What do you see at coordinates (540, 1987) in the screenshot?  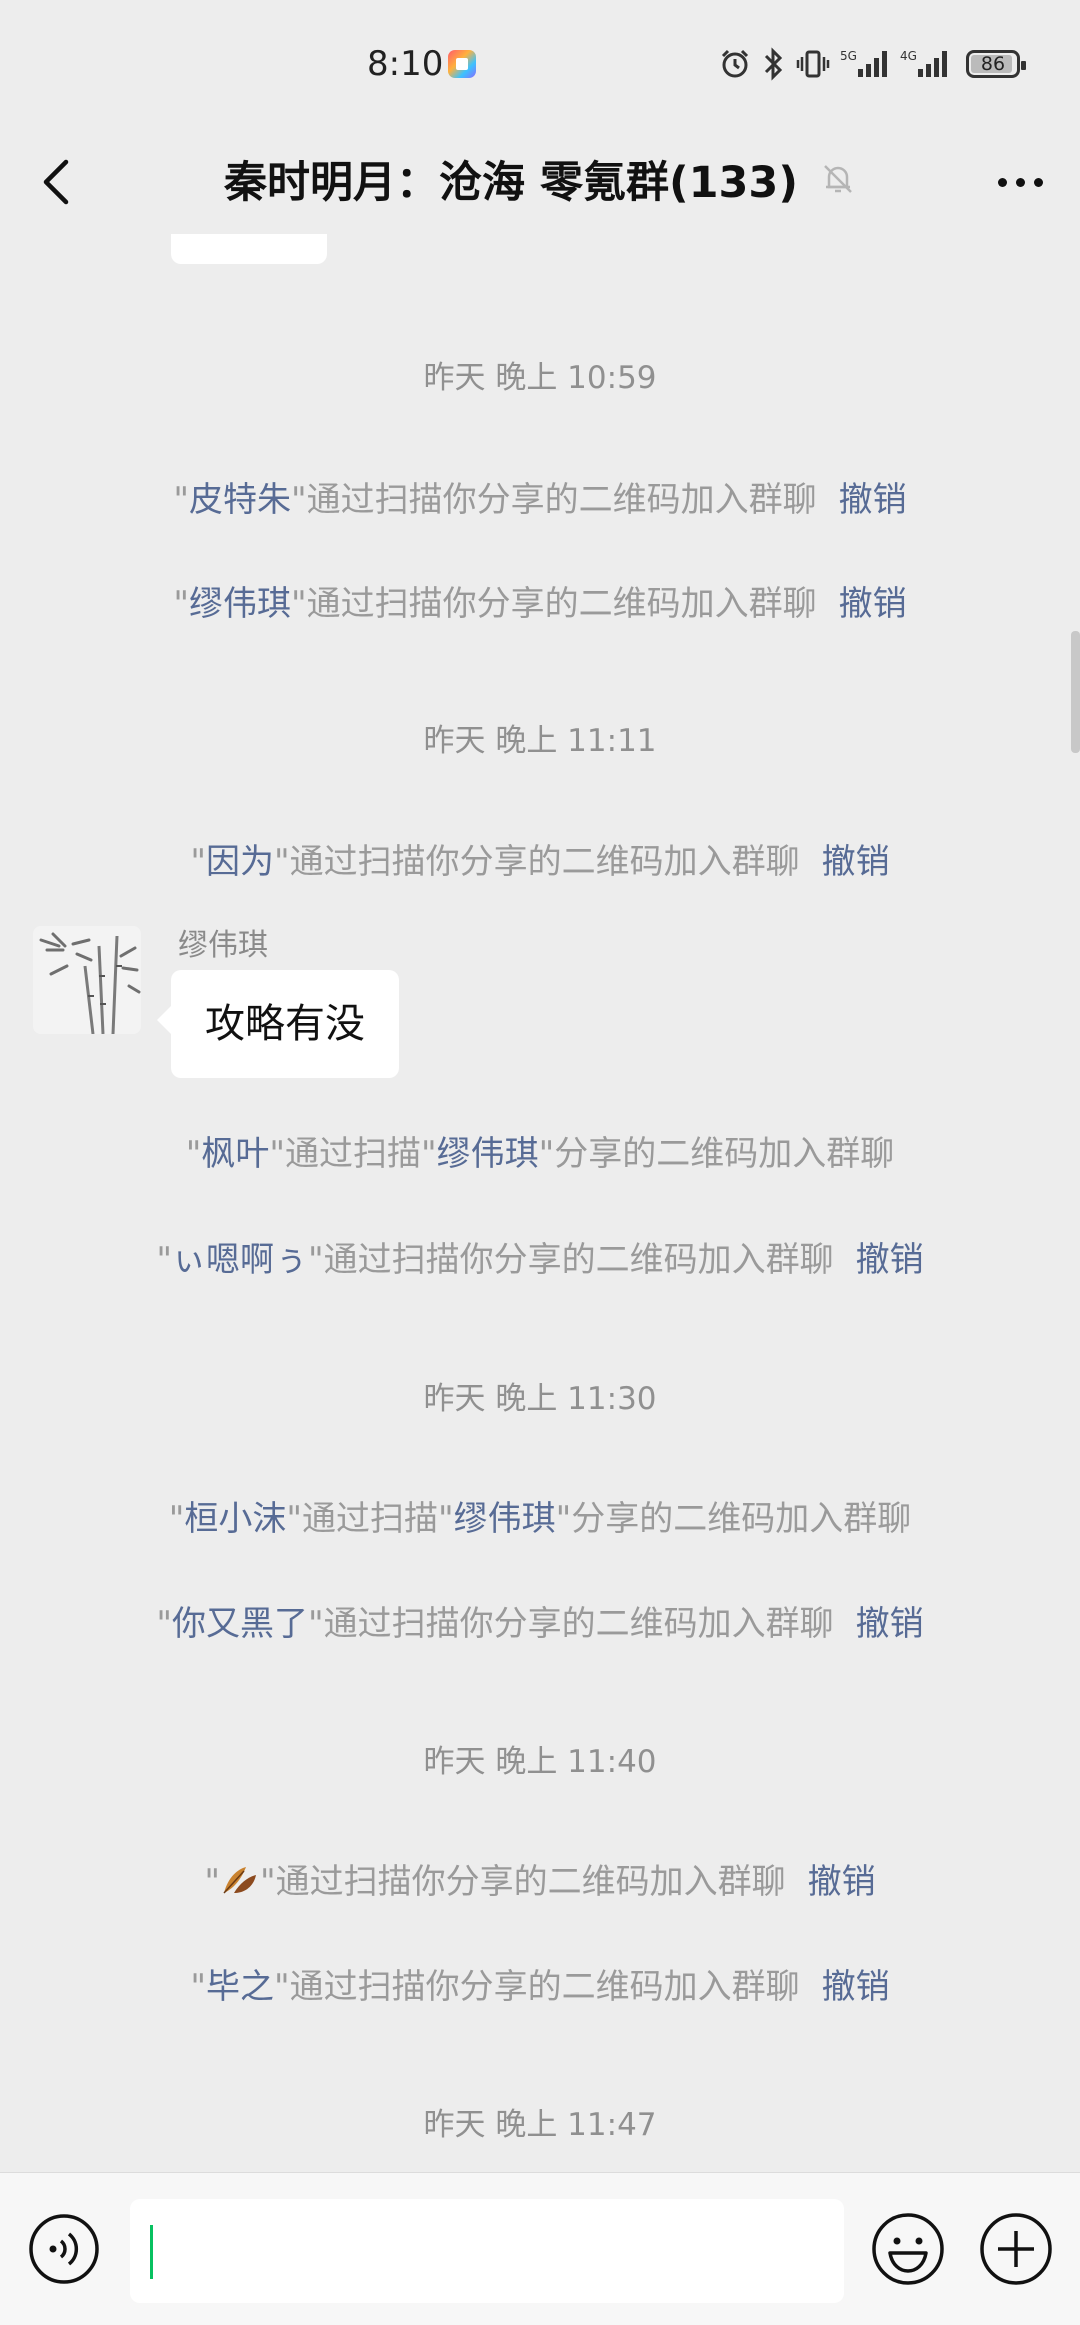 I see `join-notice: "毕之"通过扫描你分享的二维码加入群聊 撤销` at bounding box center [540, 1987].